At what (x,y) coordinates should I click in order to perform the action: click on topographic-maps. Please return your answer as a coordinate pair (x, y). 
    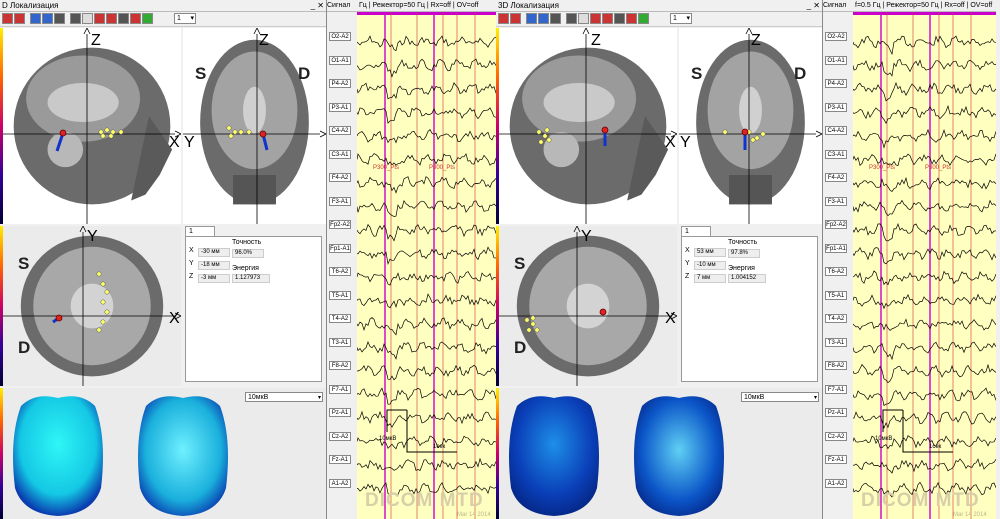
    Looking at the image, I should click on (164, 453).